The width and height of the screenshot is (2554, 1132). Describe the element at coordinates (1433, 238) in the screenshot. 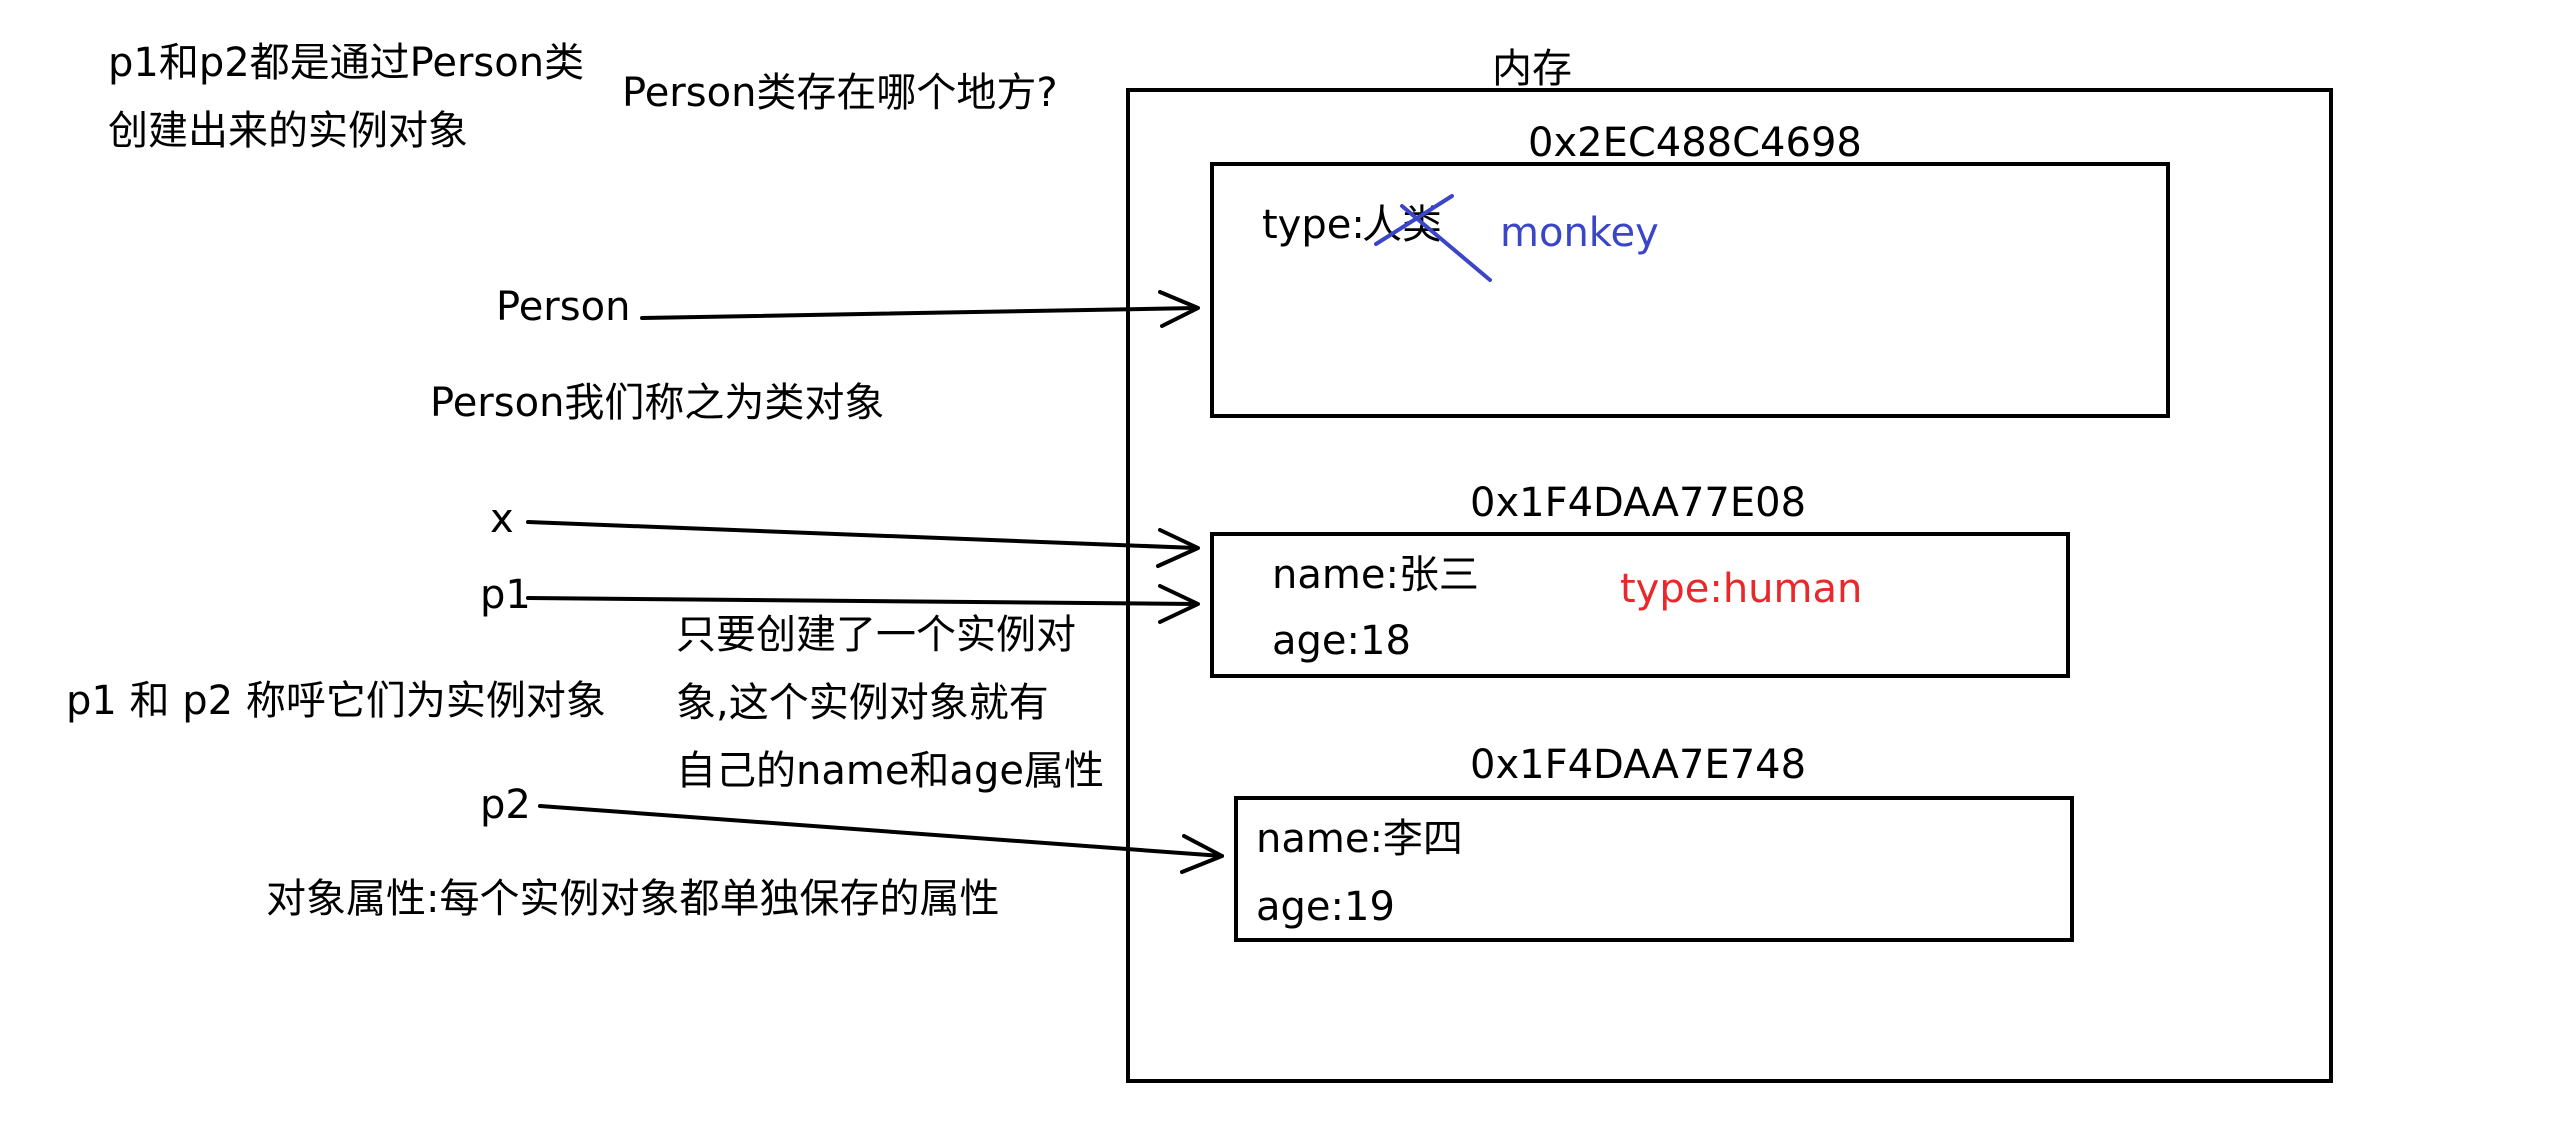

I see `strike-through-mark` at that location.